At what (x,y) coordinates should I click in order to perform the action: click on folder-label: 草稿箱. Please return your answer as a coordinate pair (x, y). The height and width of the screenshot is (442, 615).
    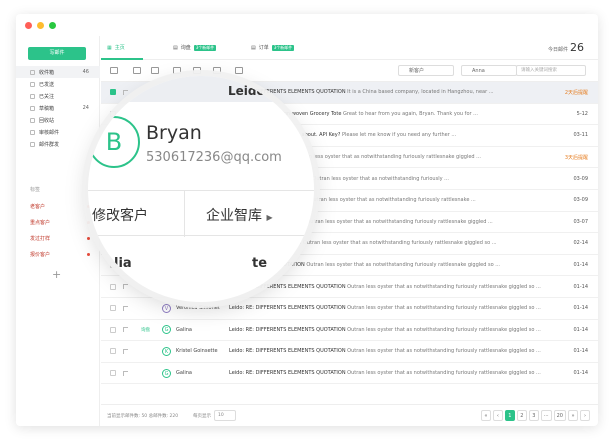
    Looking at the image, I should click on (47, 108).